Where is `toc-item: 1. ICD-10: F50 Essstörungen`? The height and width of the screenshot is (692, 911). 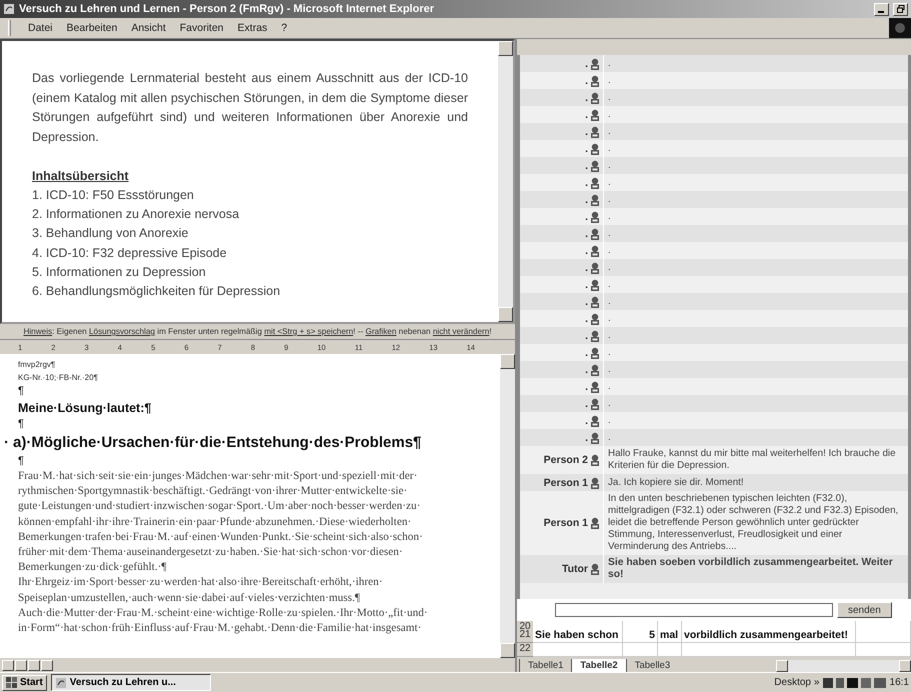 toc-item: 1. ICD-10: F50 Essstörungen is located at coordinates (113, 195).